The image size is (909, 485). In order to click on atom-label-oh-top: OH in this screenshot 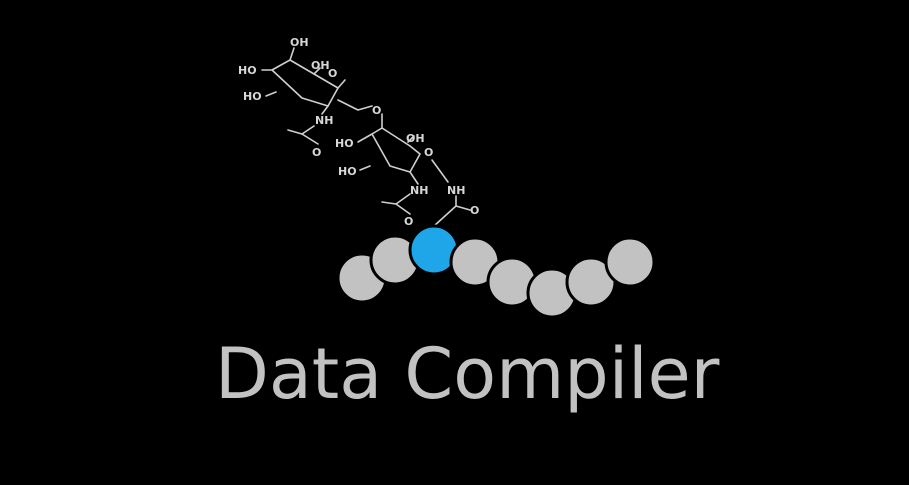, I will do `click(299, 42)`.